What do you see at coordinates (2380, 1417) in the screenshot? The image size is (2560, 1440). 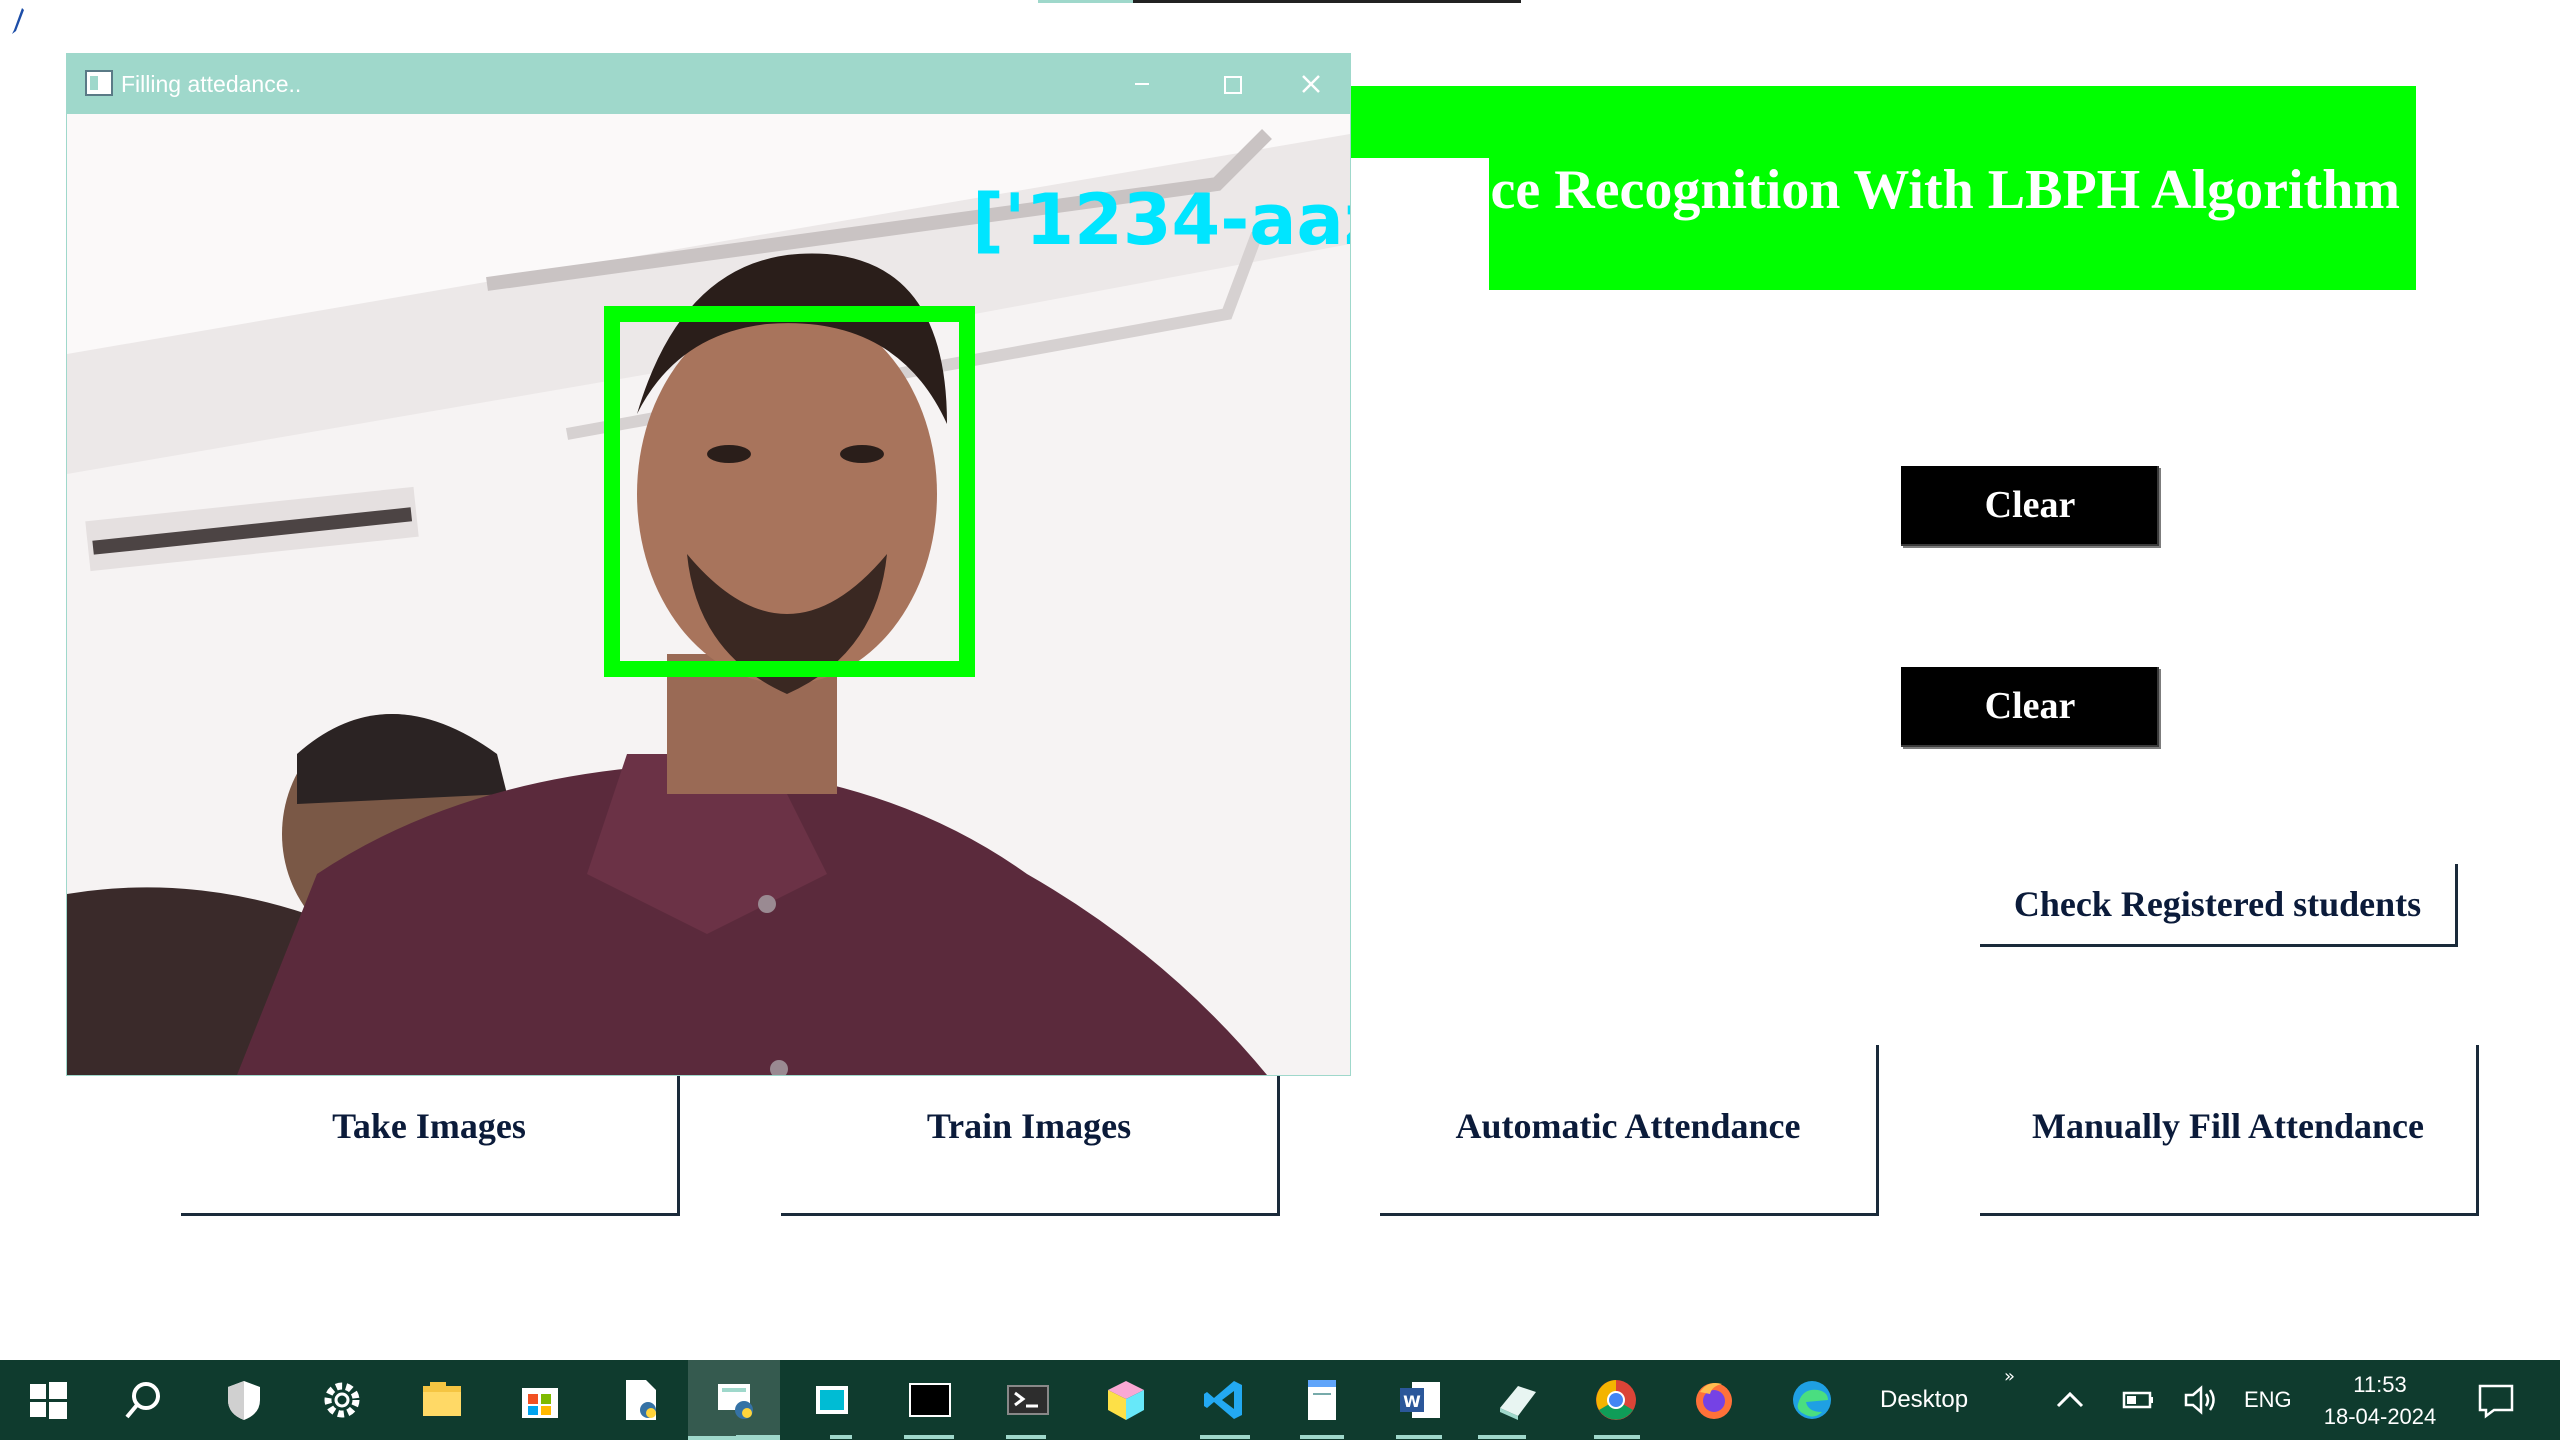 I see `clock-date: 18-04-2024` at bounding box center [2380, 1417].